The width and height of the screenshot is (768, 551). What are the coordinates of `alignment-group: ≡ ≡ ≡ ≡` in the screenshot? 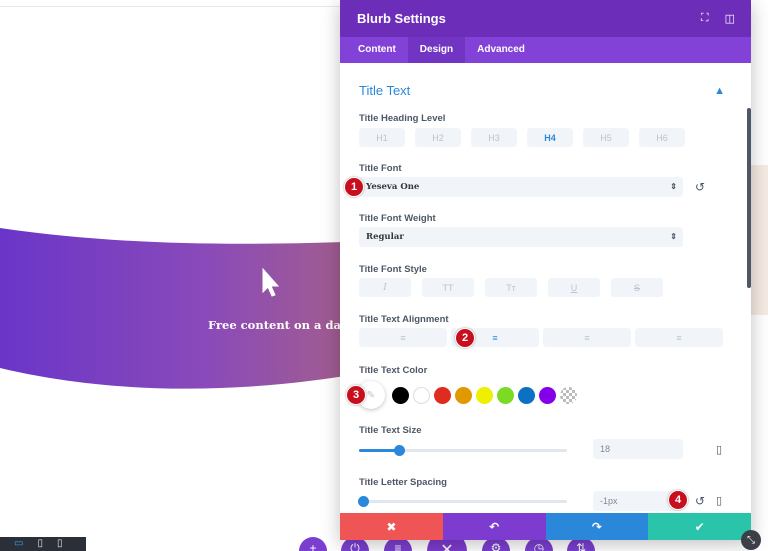 It's located at (541, 337).